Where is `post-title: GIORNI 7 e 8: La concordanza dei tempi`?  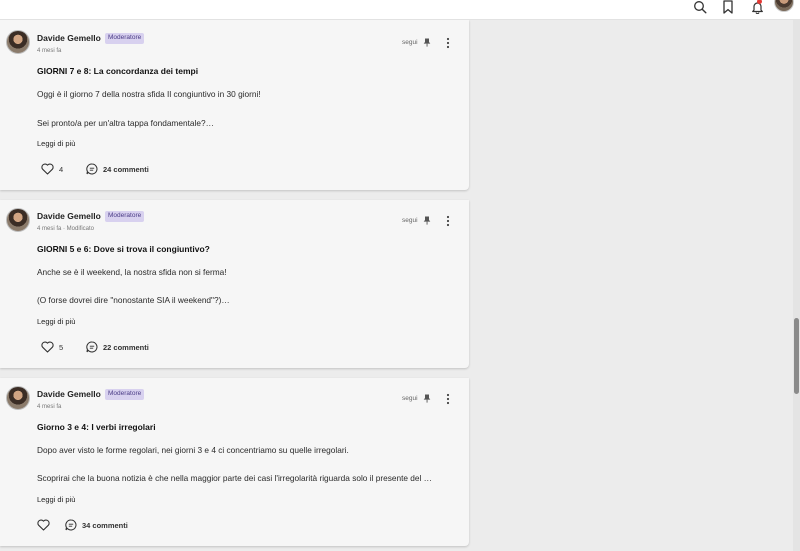 post-title: GIORNI 7 e 8: La concordanza dei tempi is located at coordinates (117, 71).